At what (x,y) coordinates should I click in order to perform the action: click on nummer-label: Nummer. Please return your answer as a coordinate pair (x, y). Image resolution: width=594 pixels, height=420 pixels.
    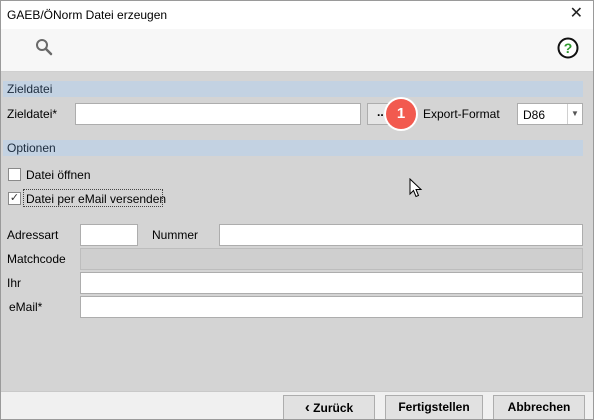
    Looking at the image, I should click on (175, 235).